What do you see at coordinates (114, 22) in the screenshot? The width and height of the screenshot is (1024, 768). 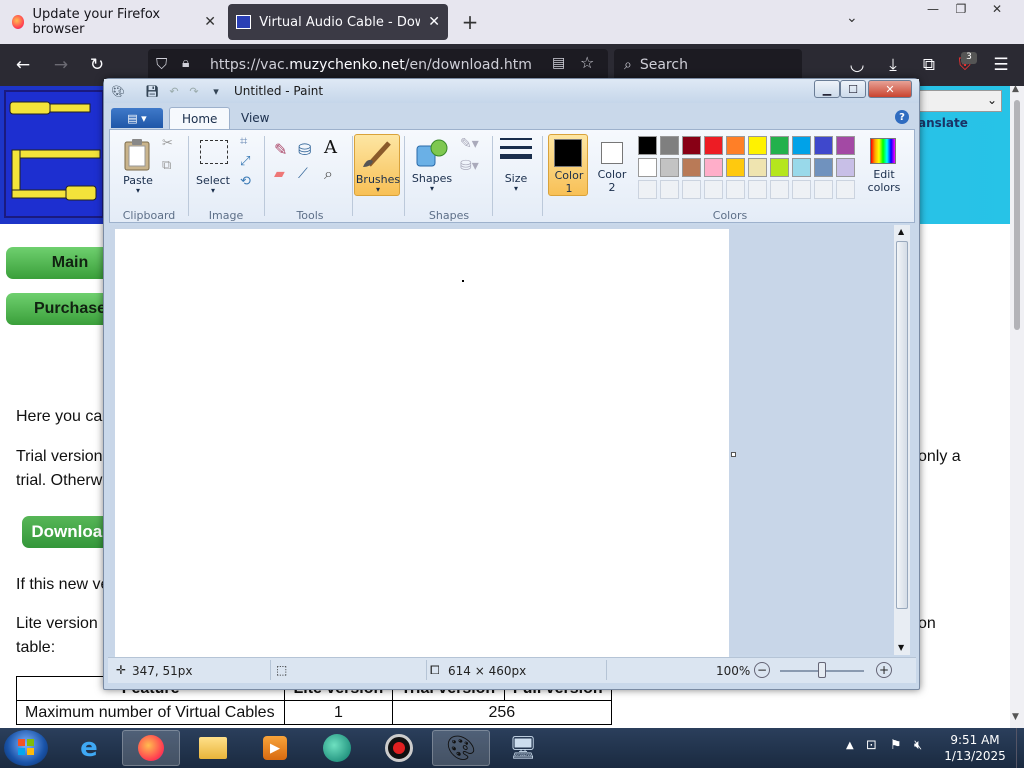 I see `tab-update-firefox: Update your Firefox browser ✕` at bounding box center [114, 22].